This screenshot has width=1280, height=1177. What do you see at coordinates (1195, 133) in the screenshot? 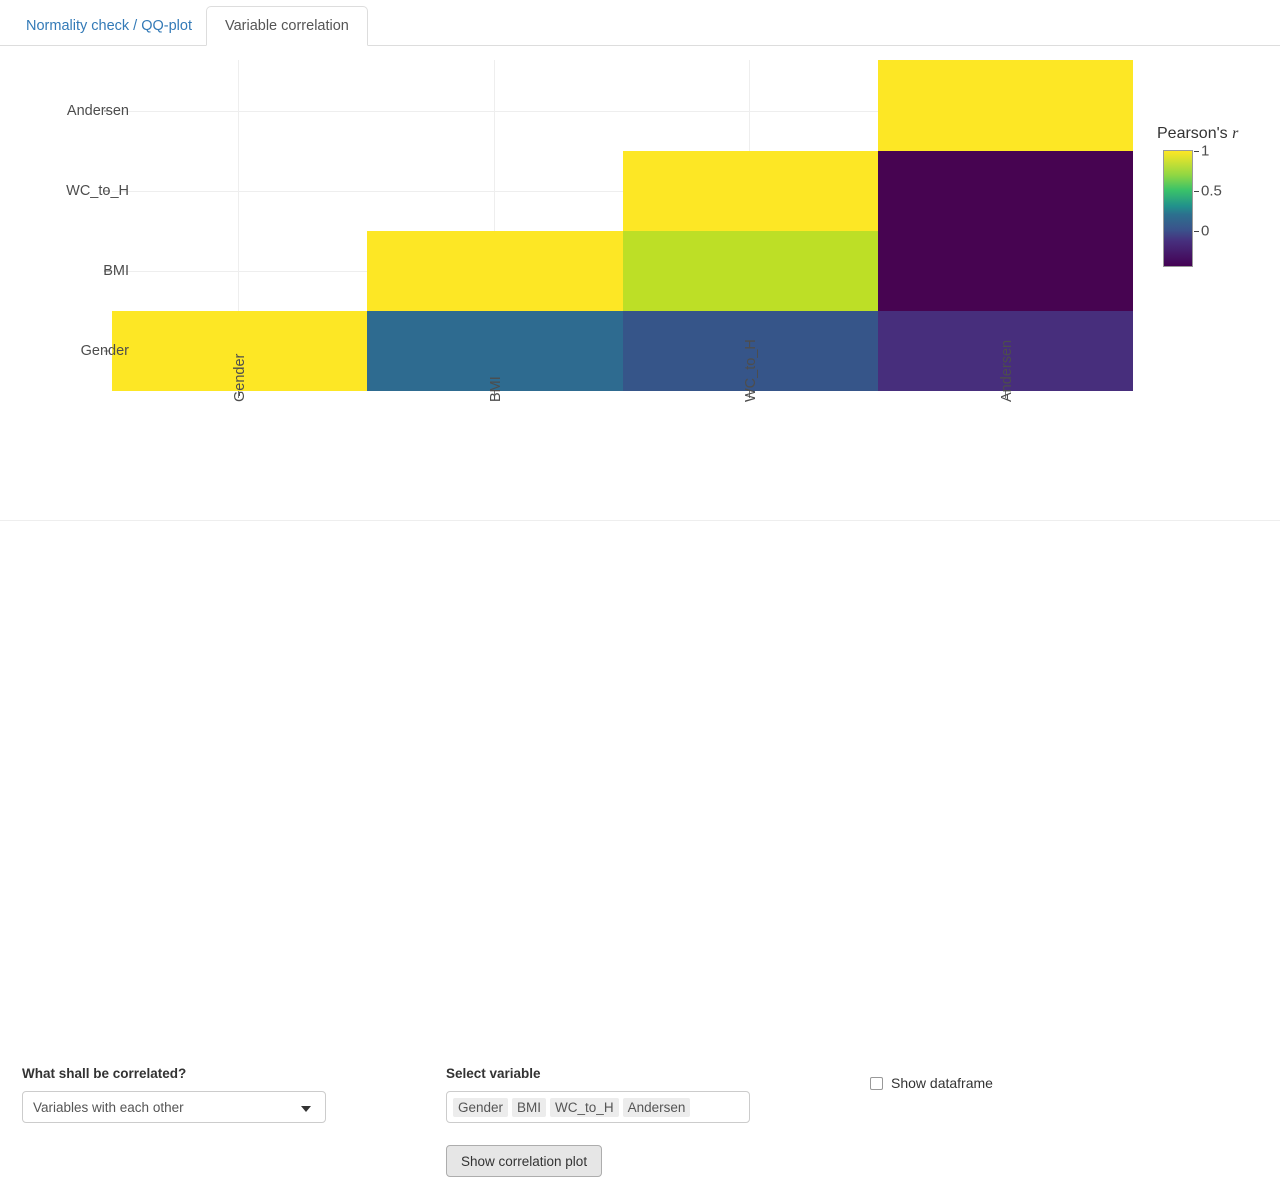
I see `colorbar-title-text: Pearson's` at bounding box center [1195, 133].